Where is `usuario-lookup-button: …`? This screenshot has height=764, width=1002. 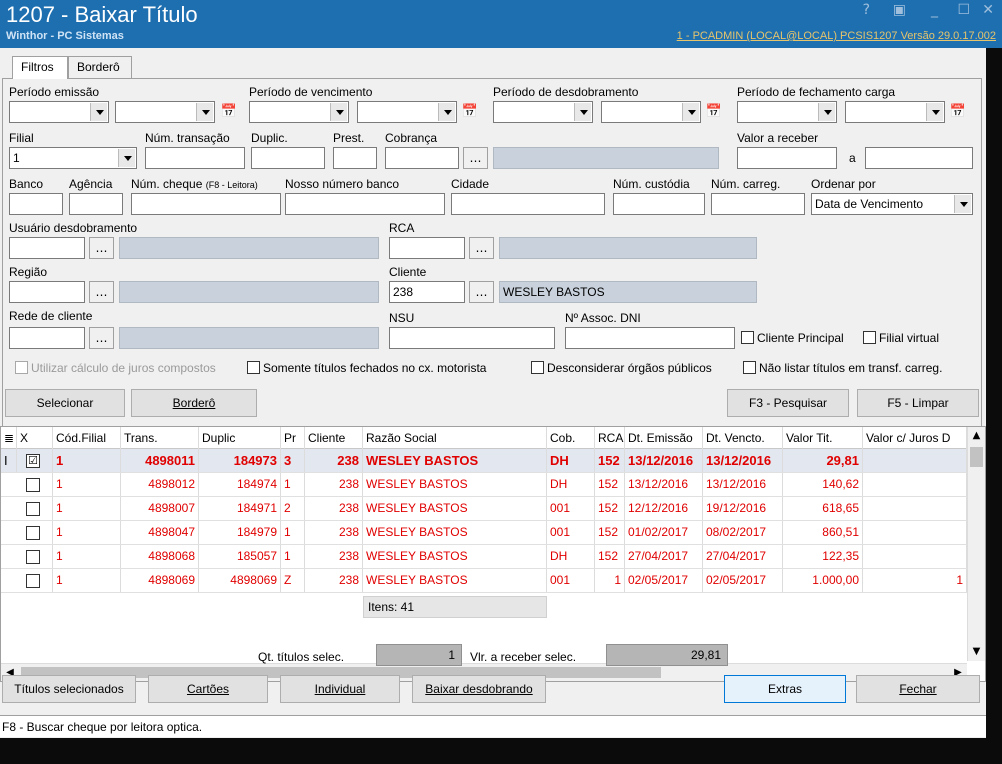
usuario-lookup-button: … is located at coordinates (101, 248).